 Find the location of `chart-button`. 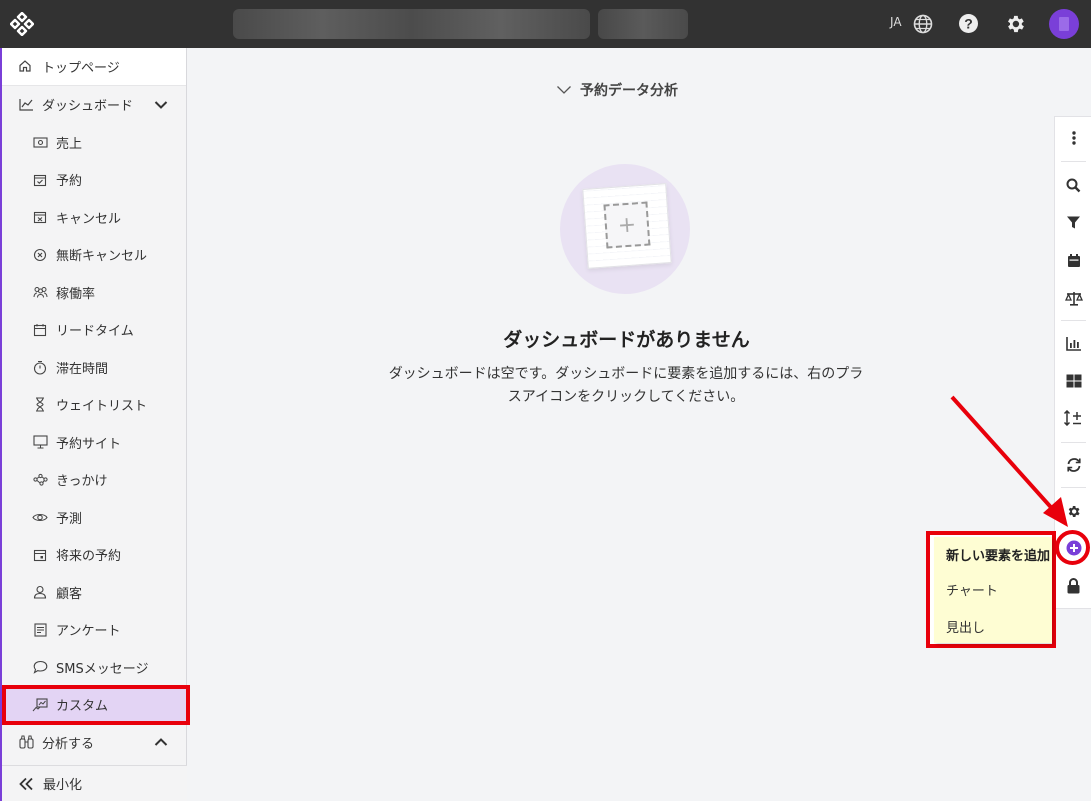

chart-button is located at coordinates (1073, 343).